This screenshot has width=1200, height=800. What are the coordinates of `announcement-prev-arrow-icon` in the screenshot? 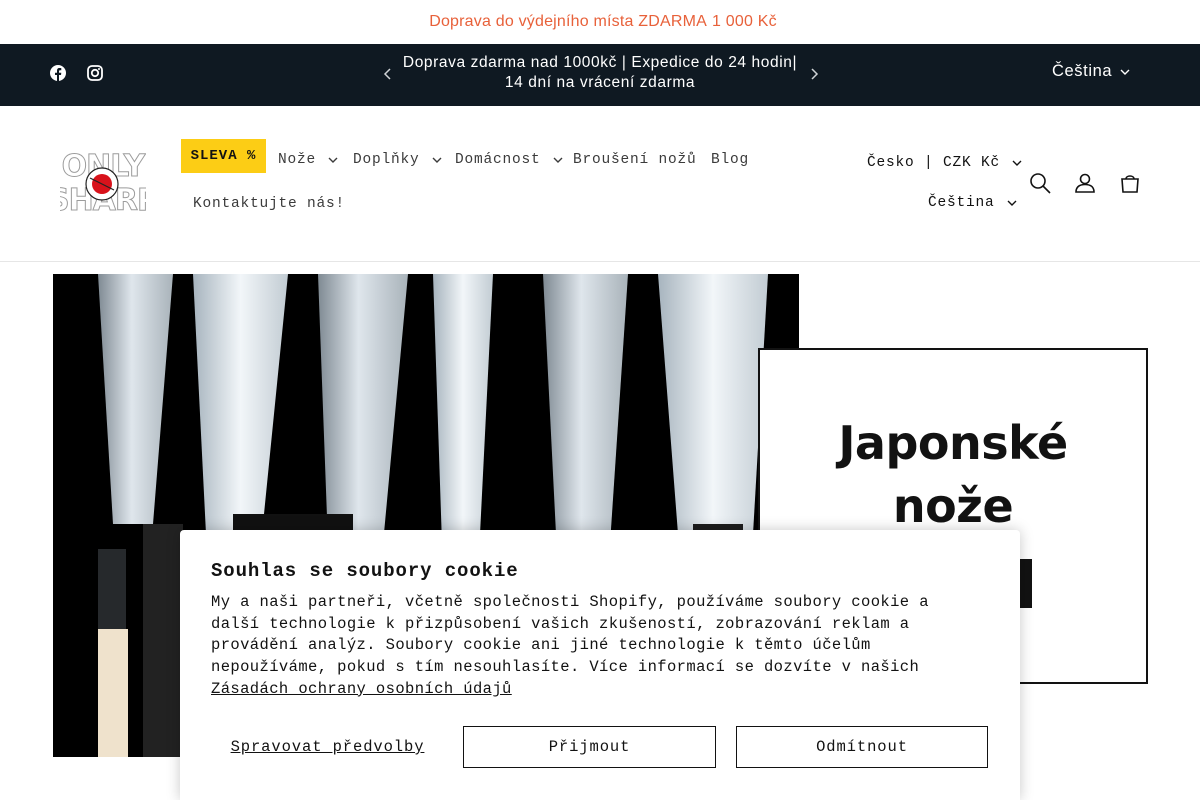 It's located at (388, 74).